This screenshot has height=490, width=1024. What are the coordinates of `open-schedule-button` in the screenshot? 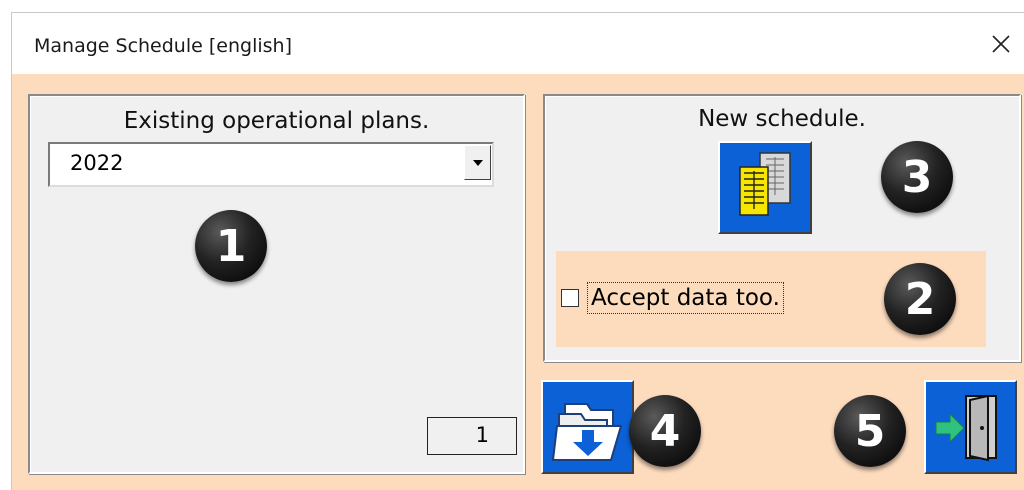 It's located at (587, 427).